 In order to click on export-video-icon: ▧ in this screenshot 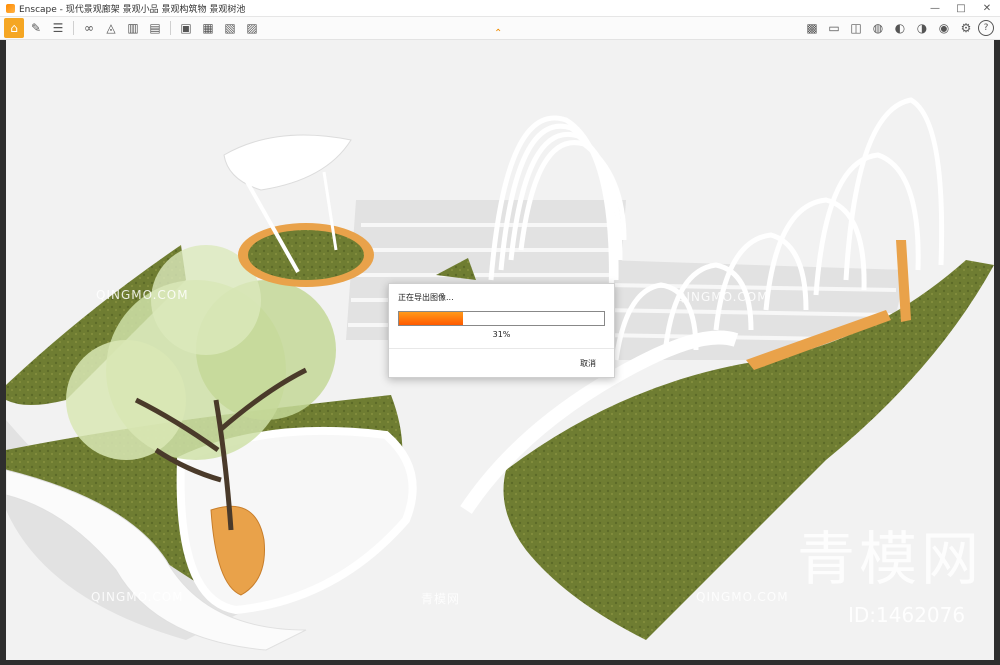, I will do `click(230, 28)`.